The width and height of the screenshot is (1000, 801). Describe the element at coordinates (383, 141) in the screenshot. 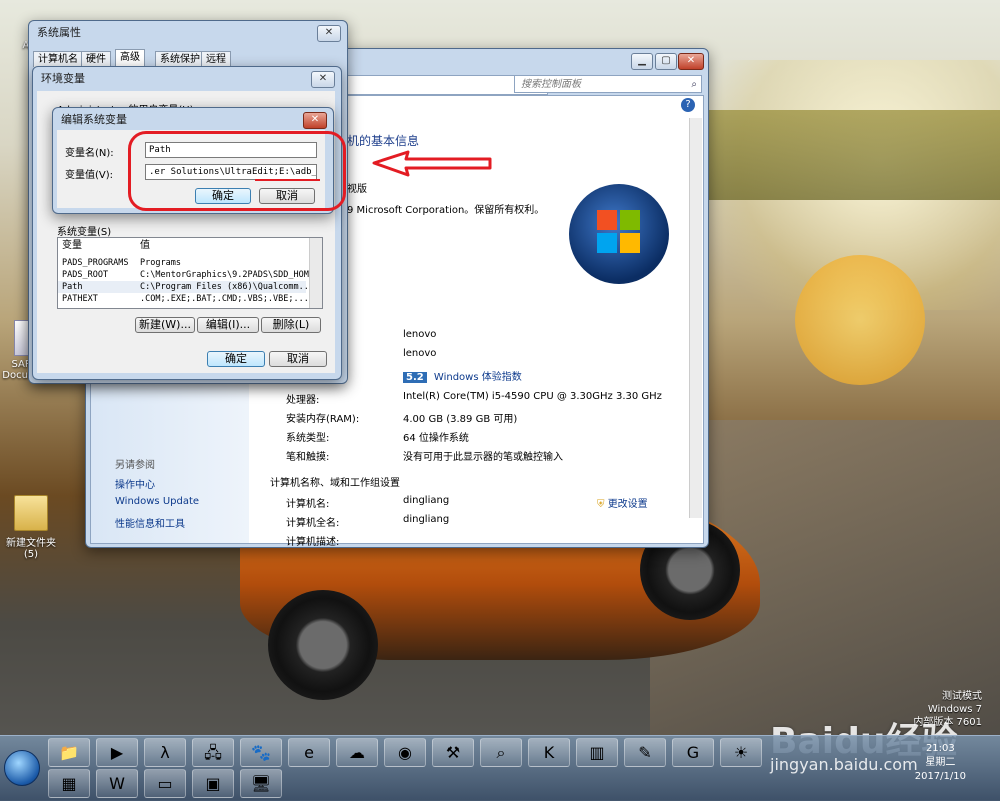

I see `page-title: 机的基本信息` at that location.